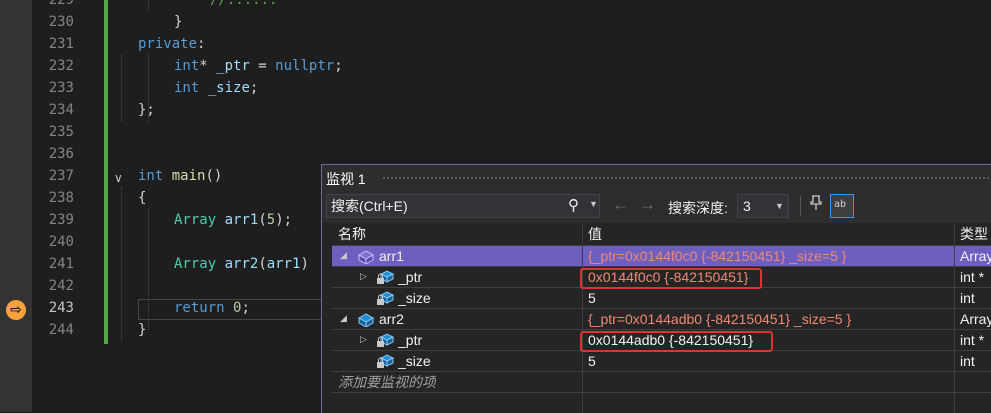  What do you see at coordinates (698, 208) in the screenshot?
I see `search-depth-label: 搜索深度:` at bounding box center [698, 208].